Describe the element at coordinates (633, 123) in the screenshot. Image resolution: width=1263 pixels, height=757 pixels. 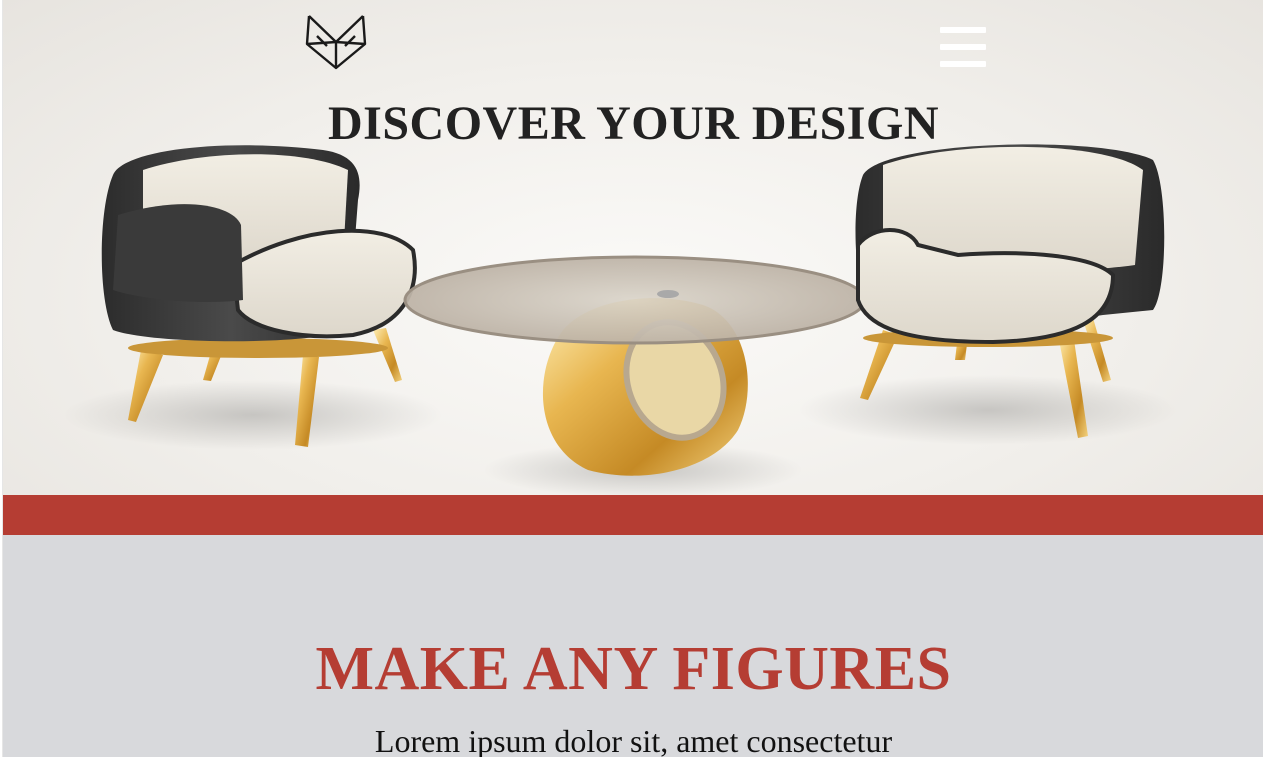
I see `hero-title: DISCOVER YOUR DESIGN` at that location.